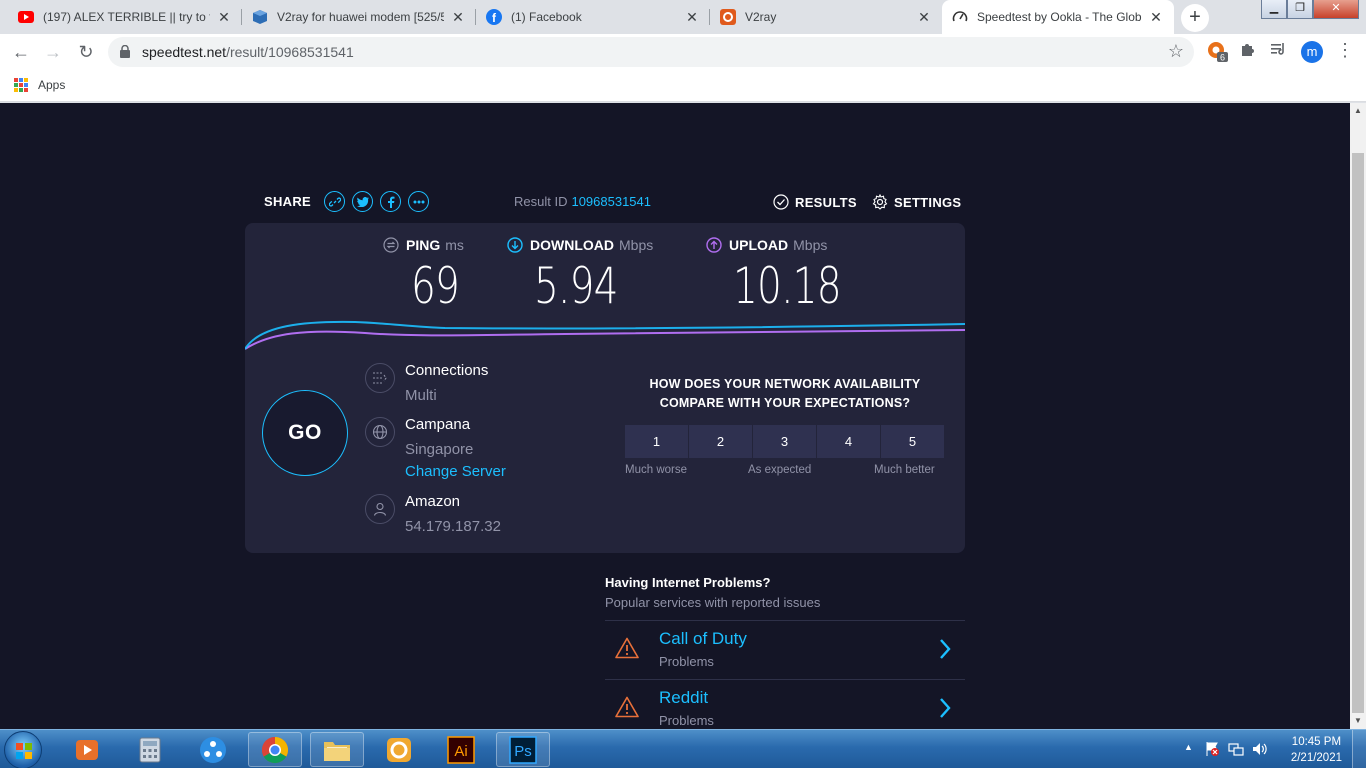 The height and width of the screenshot is (768, 1366). What do you see at coordinates (125, 53) in the screenshot?
I see `lock-icon` at bounding box center [125, 53].